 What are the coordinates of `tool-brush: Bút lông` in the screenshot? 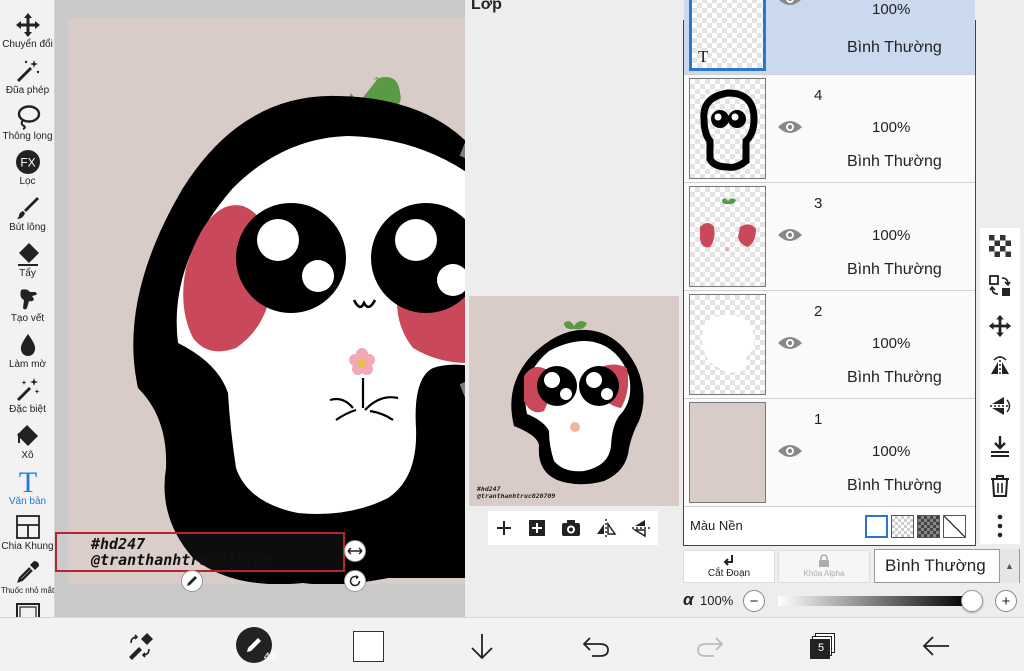 It's located at (27, 218).